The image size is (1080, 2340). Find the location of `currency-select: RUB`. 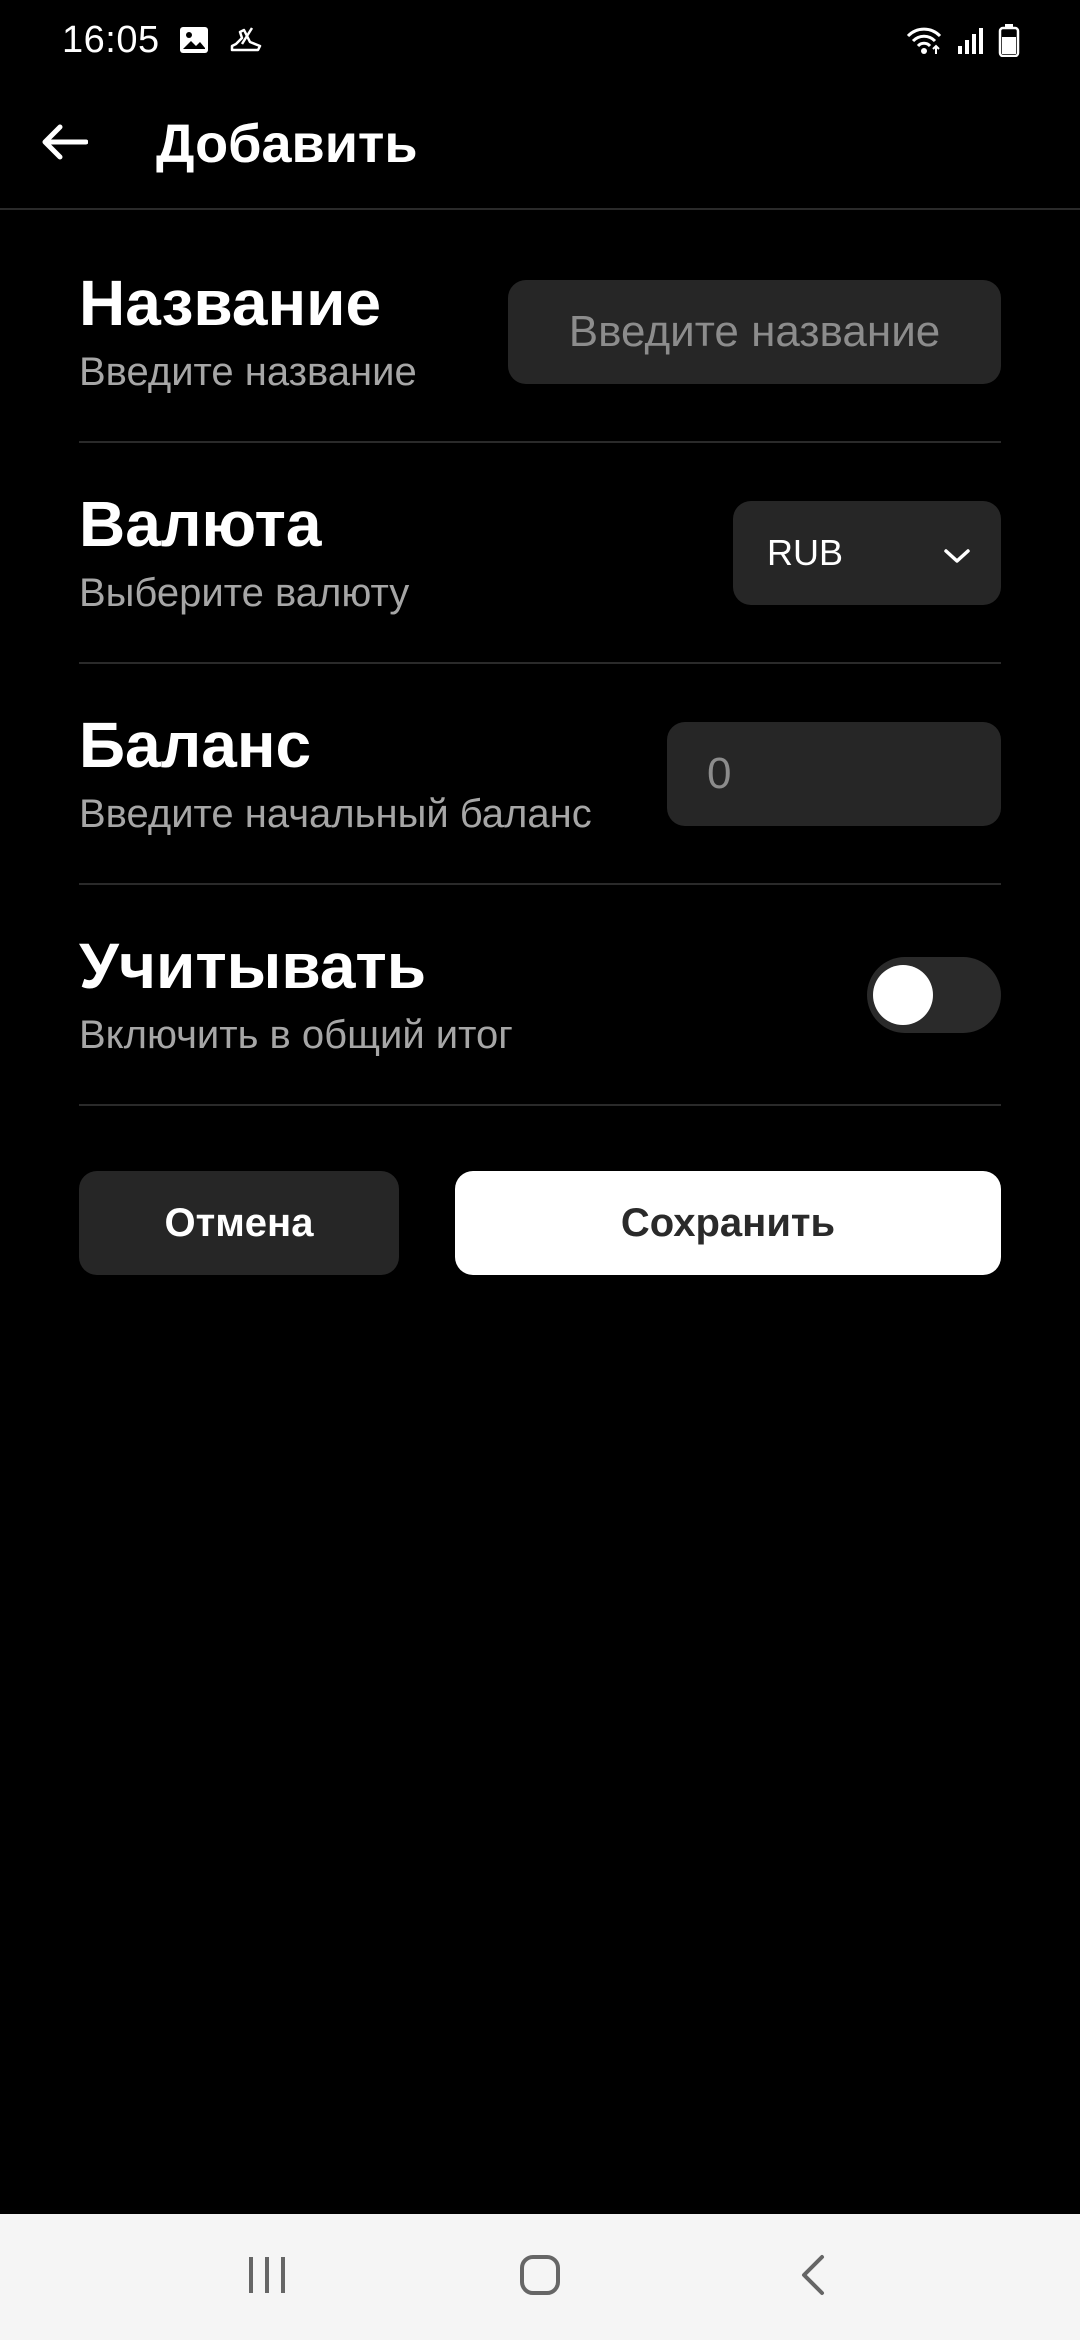

currency-select: RUB is located at coordinates (867, 552).